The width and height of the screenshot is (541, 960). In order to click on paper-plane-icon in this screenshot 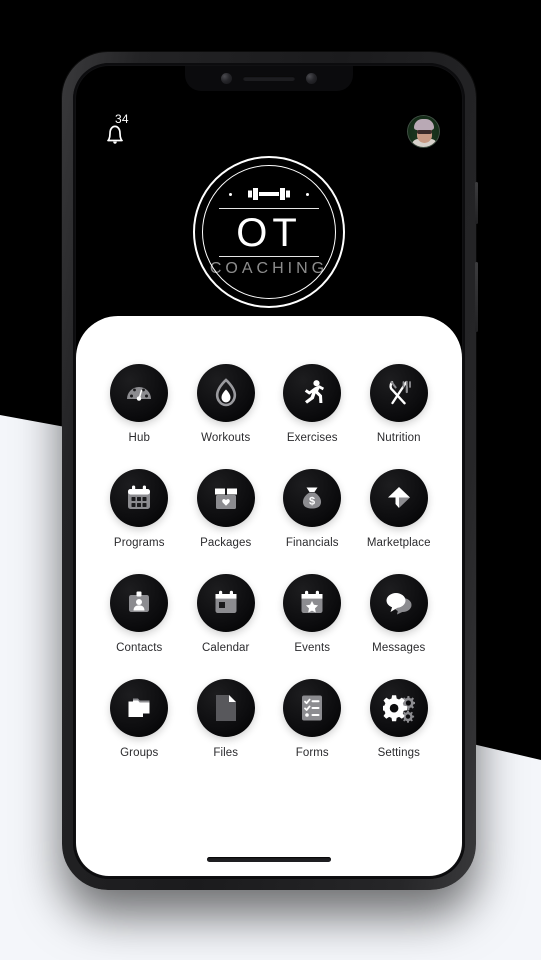, I will do `click(398, 498)`.